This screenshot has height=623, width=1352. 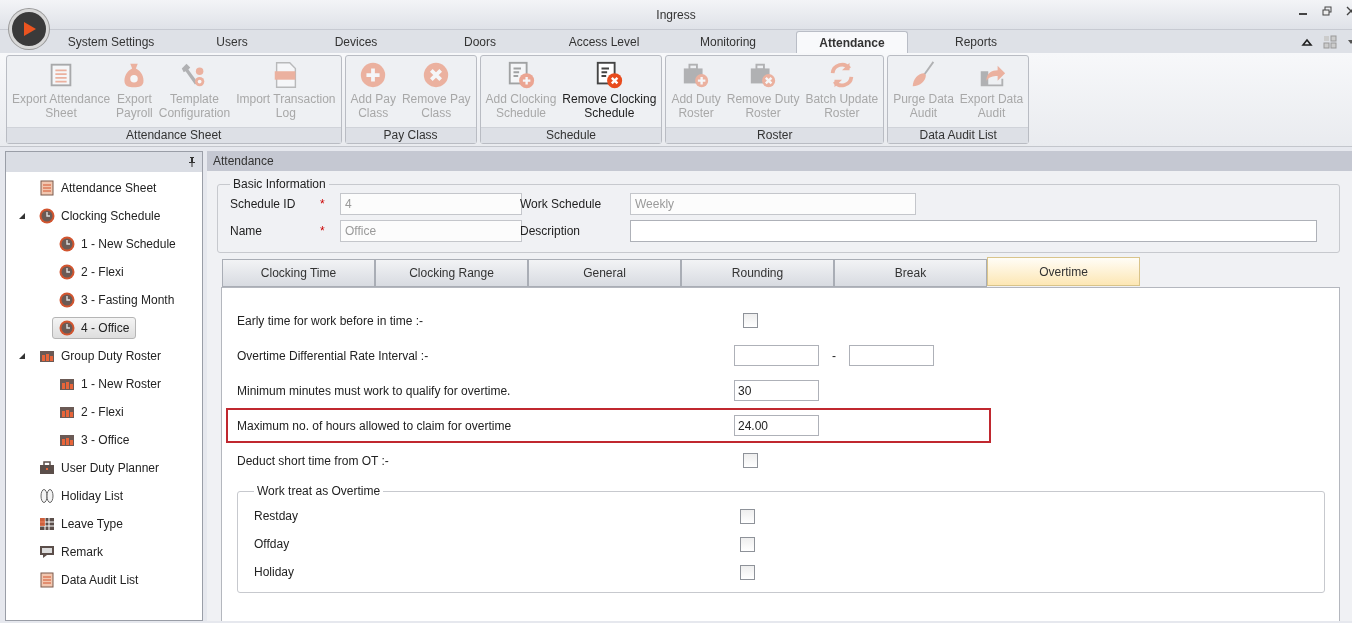 What do you see at coordinates (333, 355) in the screenshot?
I see `option-label: Overtime Differential Rate Interval :-` at bounding box center [333, 355].